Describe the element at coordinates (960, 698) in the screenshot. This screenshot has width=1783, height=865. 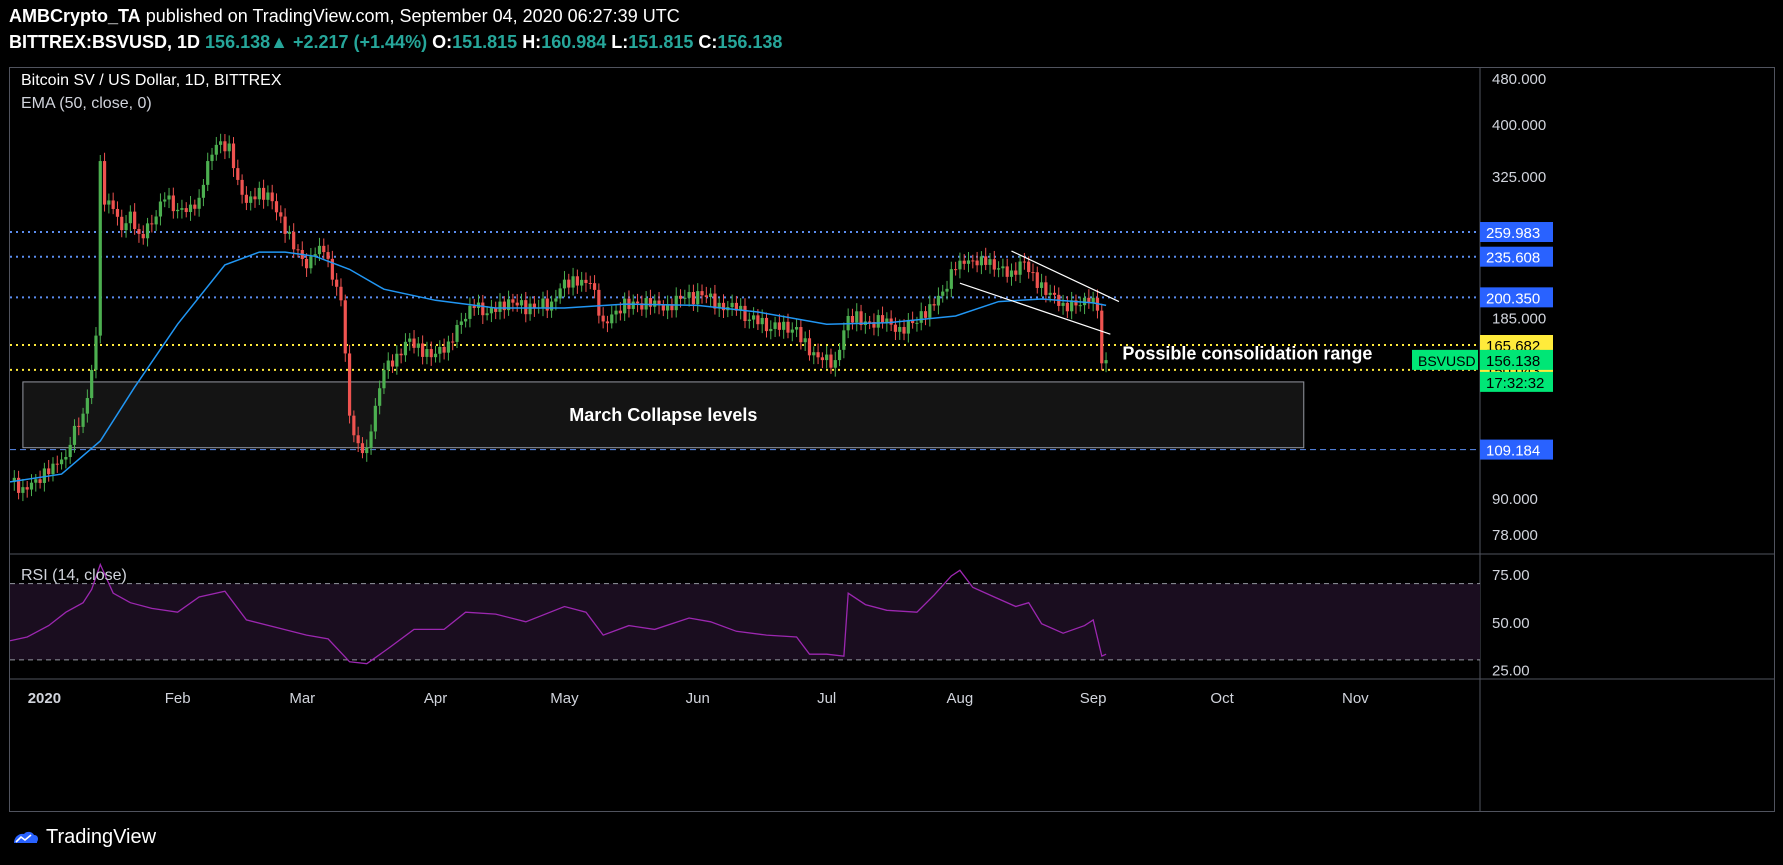
I see `time-tick-label: Aug` at that location.